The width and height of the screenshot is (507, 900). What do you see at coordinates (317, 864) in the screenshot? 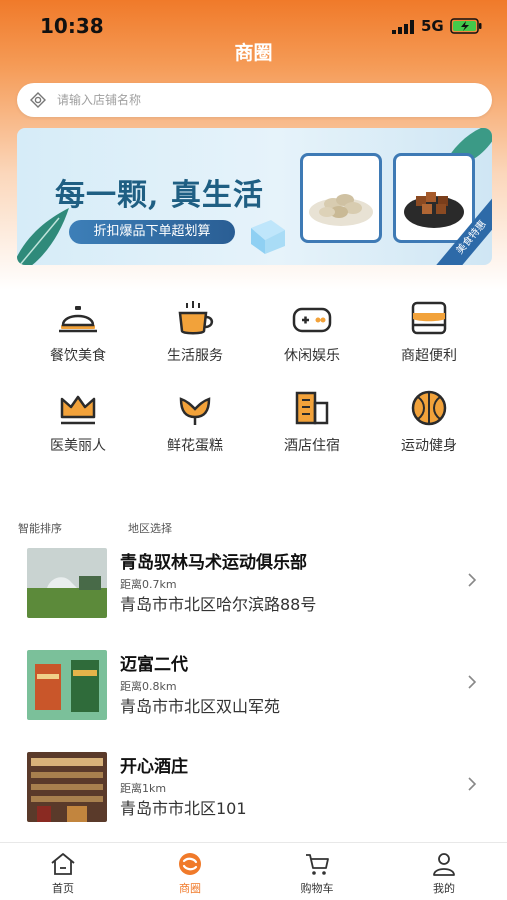
I see `cart-icon` at bounding box center [317, 864].